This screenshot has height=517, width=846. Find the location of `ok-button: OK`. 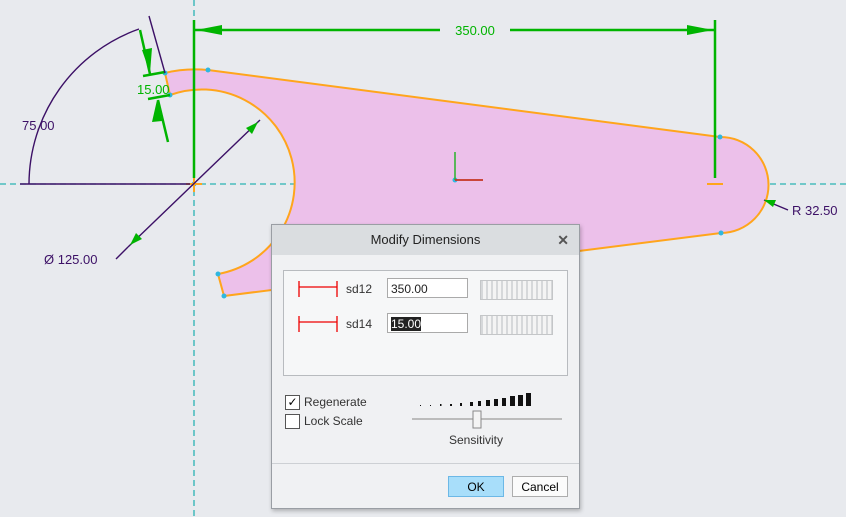

ok-button: OK is located at coordinates (476, 486).